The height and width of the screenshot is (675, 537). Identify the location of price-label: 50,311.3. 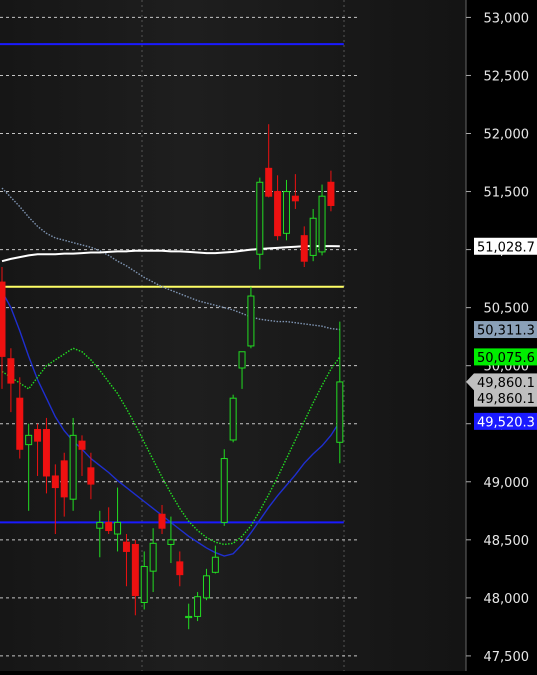
(505, 330).